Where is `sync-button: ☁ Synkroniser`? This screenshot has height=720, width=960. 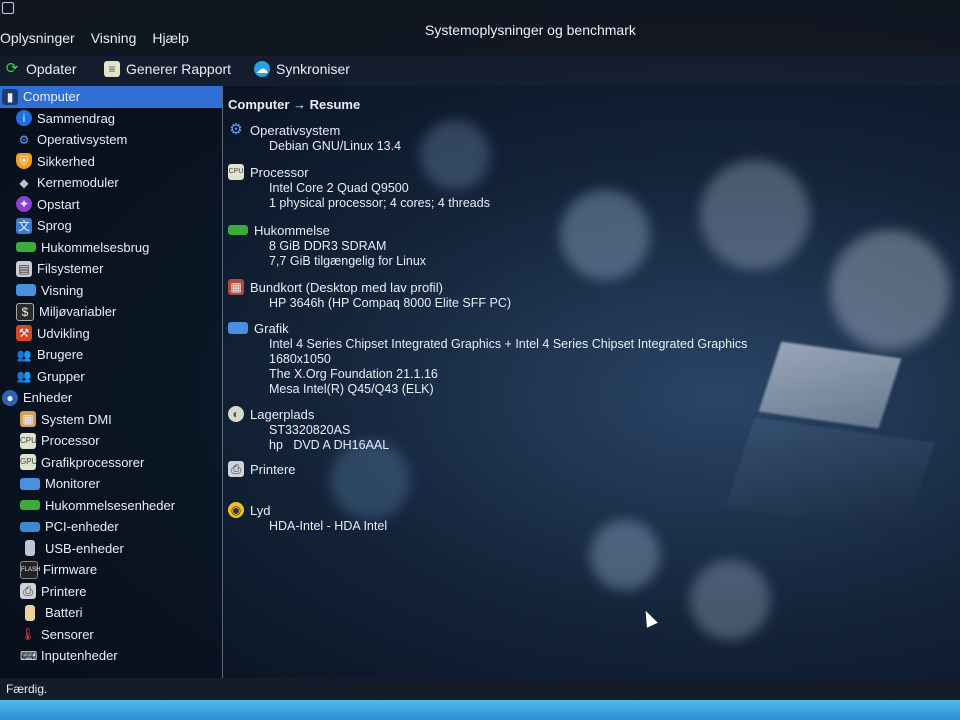
sync-button: ☁ Synkroniser is located at coordinates (302, 69).